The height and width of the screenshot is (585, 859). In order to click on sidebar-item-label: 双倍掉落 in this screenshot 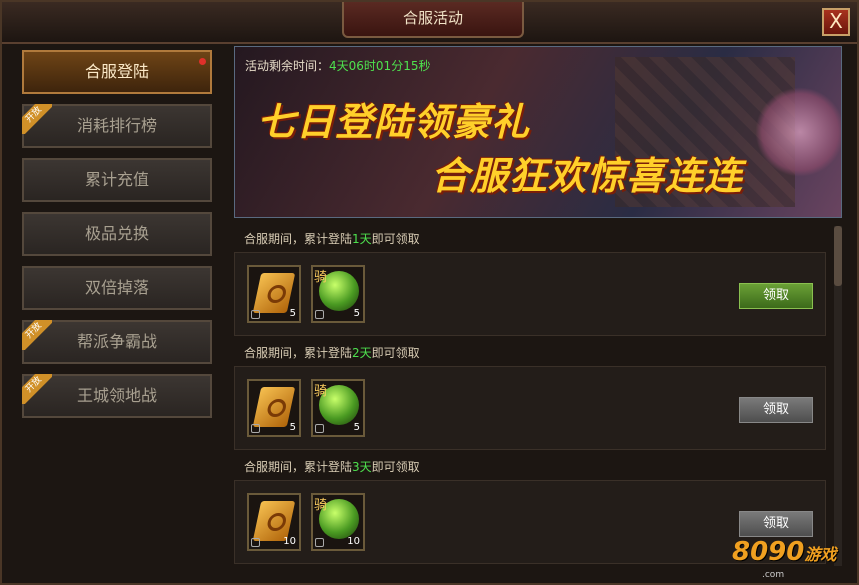, I will do `click(116, 287)`.